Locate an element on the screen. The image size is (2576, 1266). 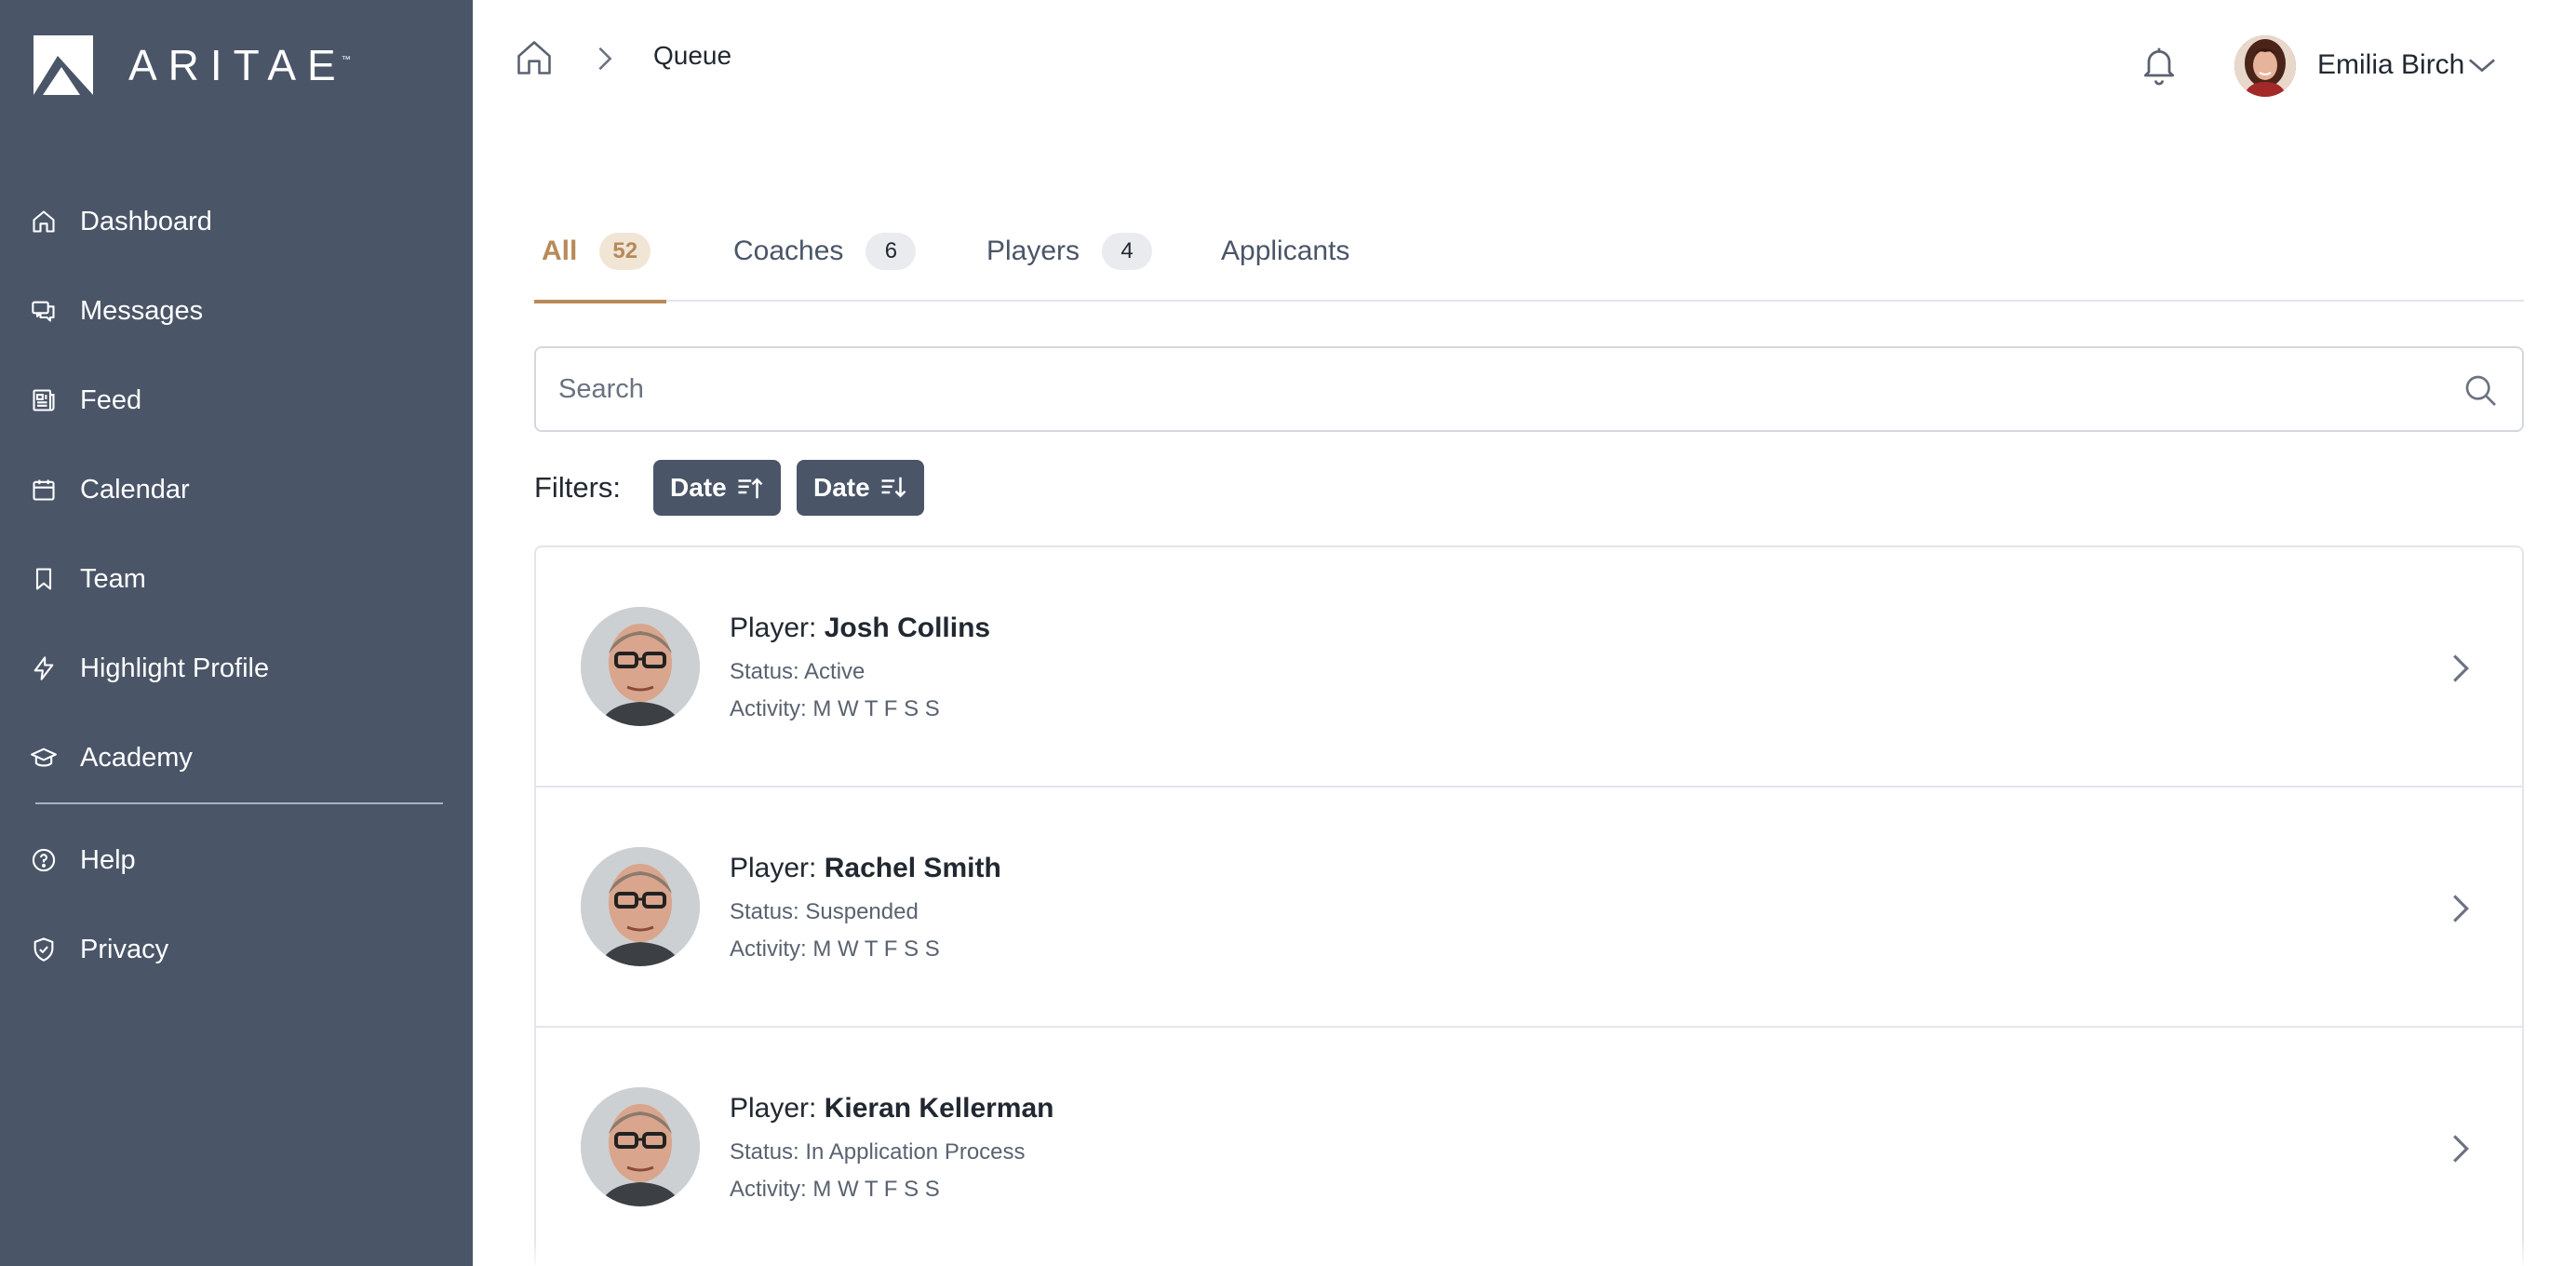
filters-label: Filters: is located at coordinates (577, 487).